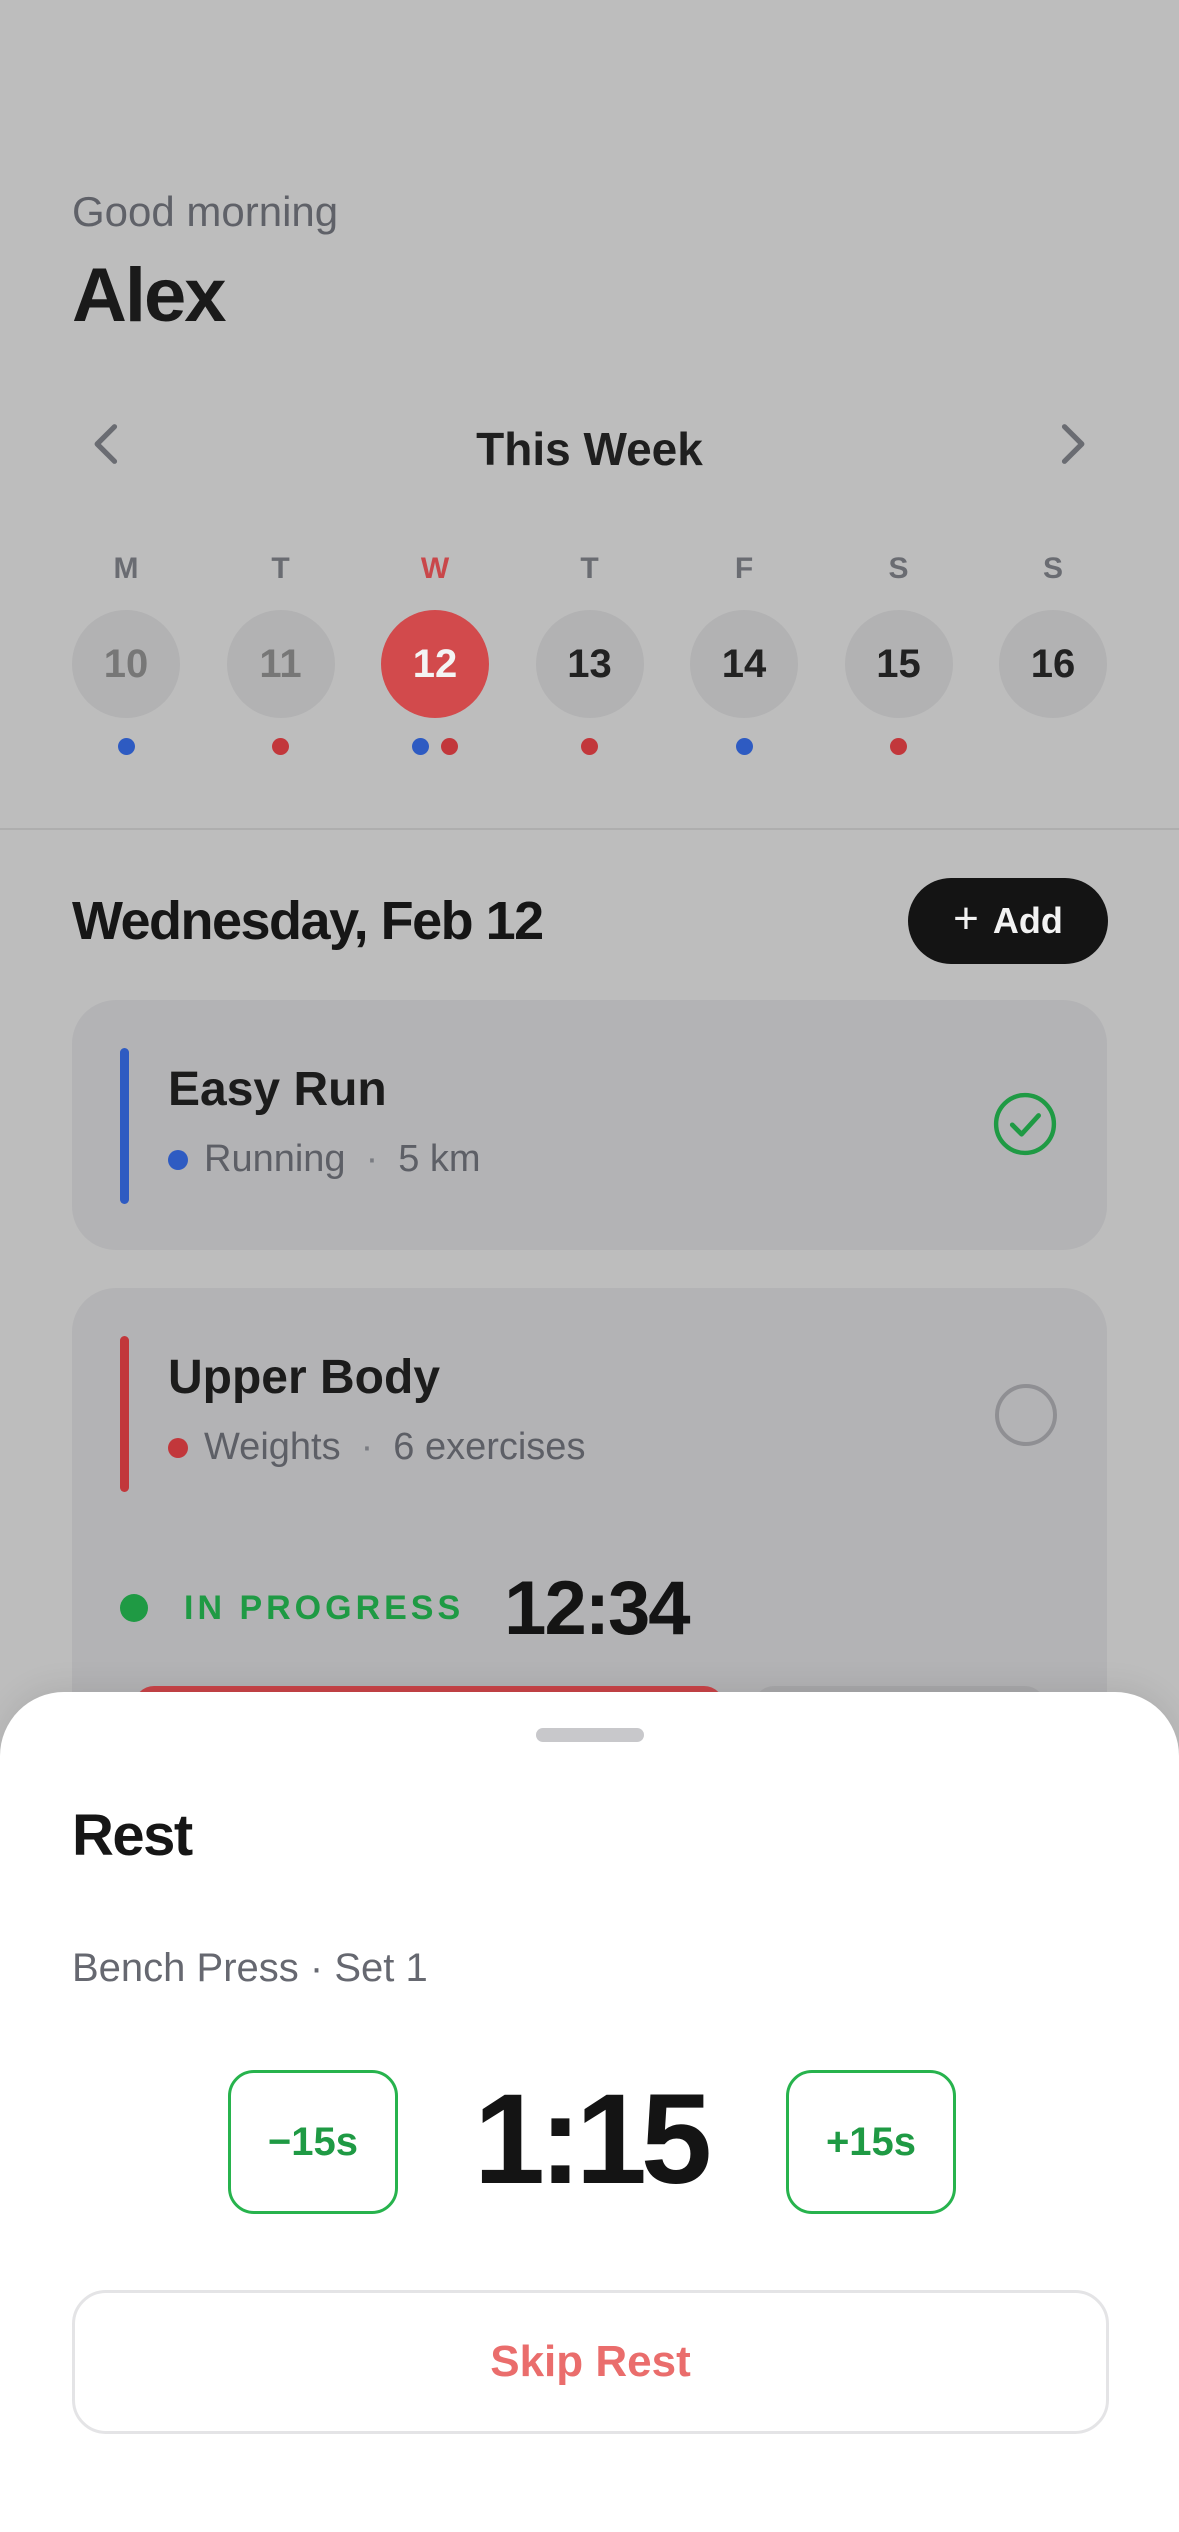  What do you see at coordinates (435, 664) in the screenshot?
I see `day-number: 12` at bounding box center [435, 664].